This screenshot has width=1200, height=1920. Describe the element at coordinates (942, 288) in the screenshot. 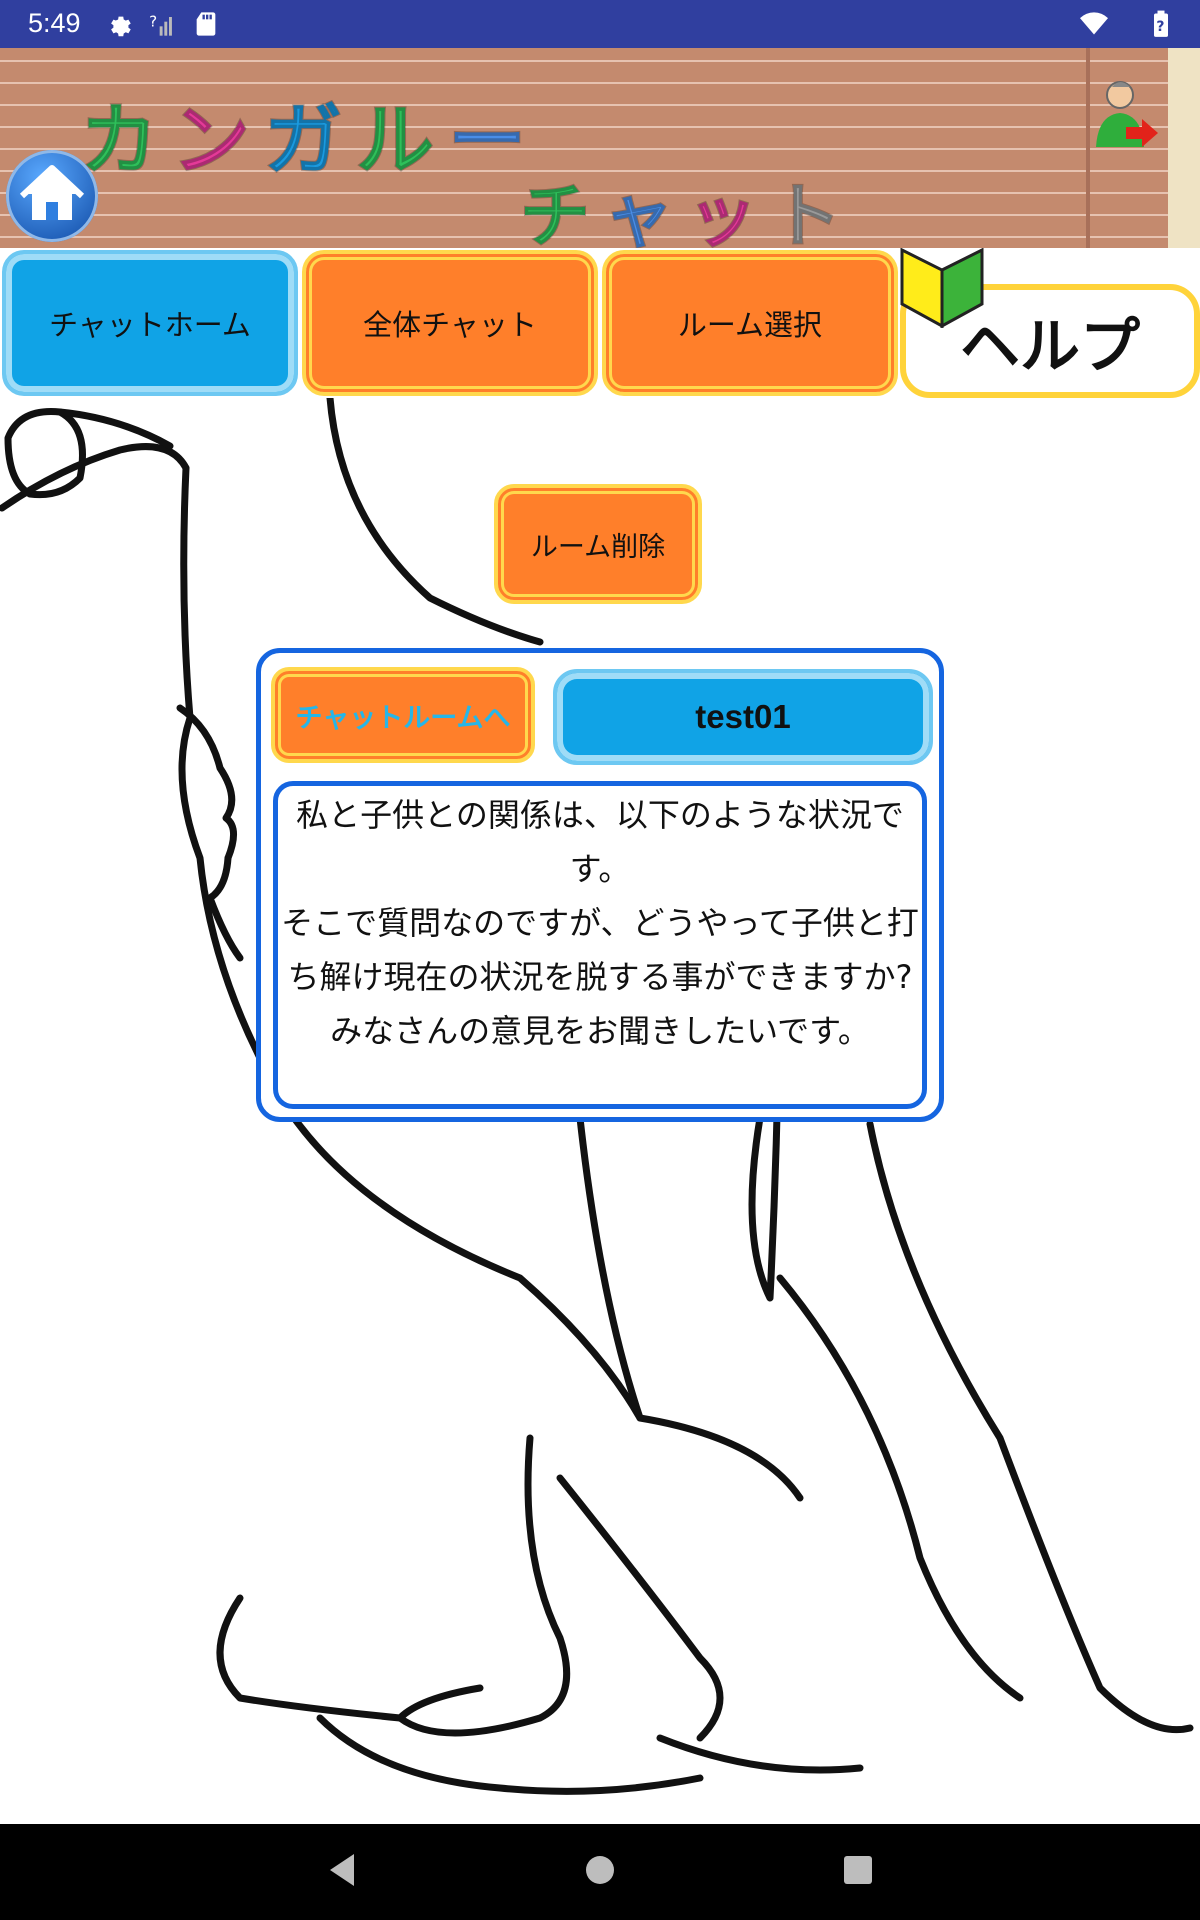

I see `beginner-mark-icon` at that location.